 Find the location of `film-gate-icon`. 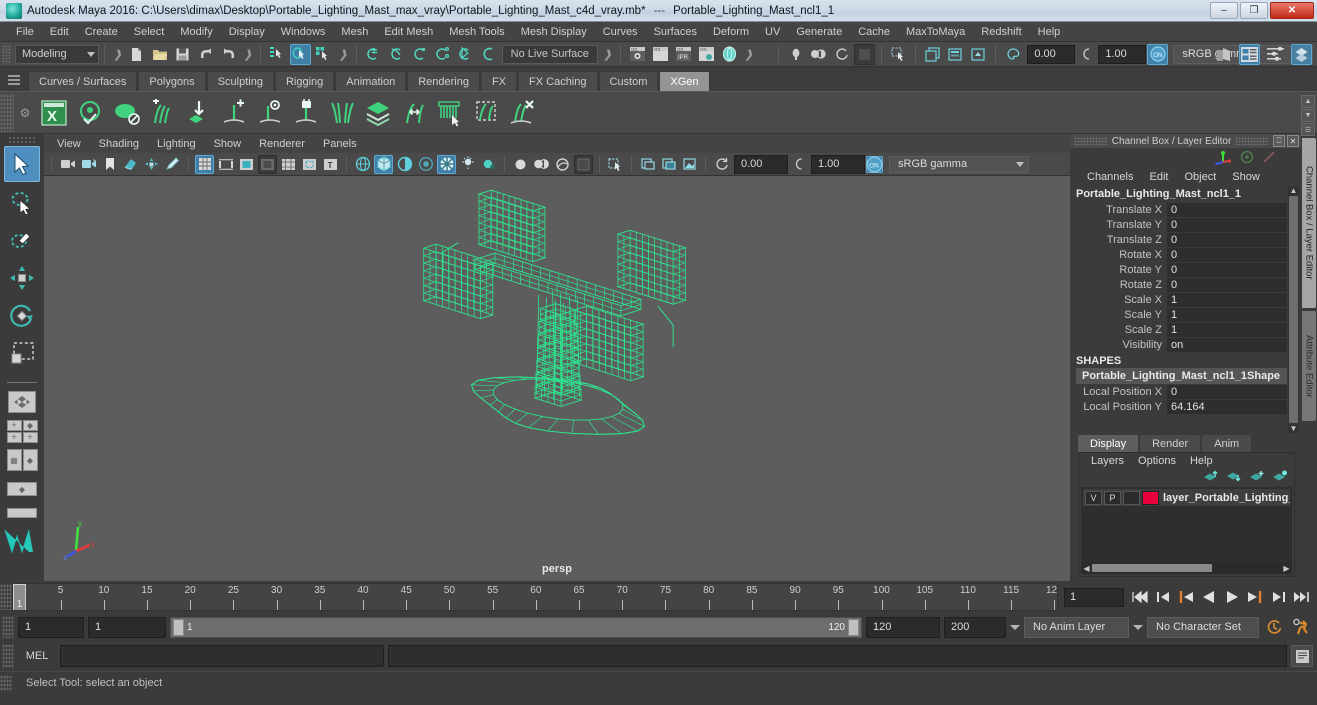

film-gate-icon is located at coordinates (225, 164).